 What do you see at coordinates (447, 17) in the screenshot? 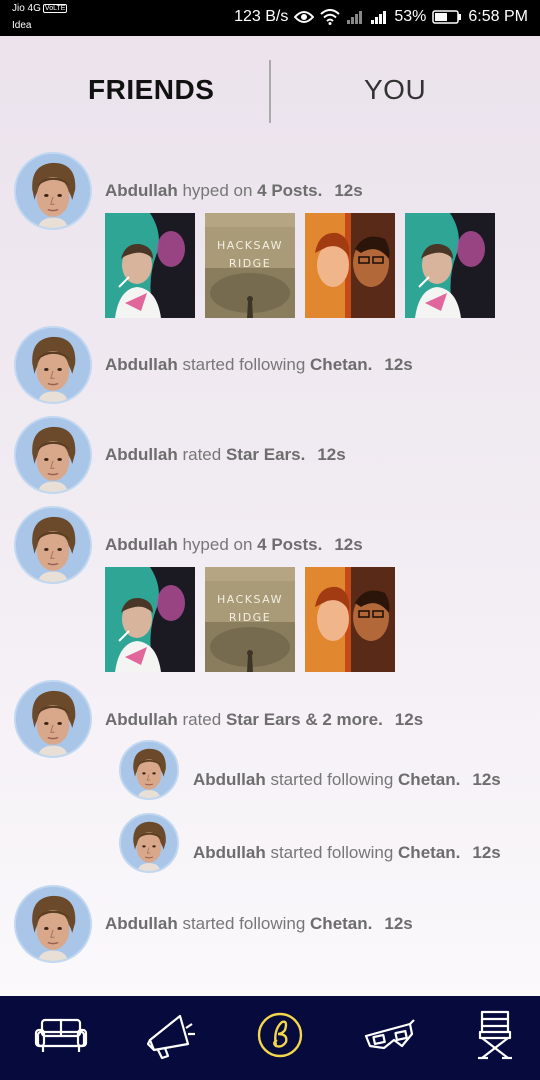
I see `battery-icon` at bounding box center [447, 17].